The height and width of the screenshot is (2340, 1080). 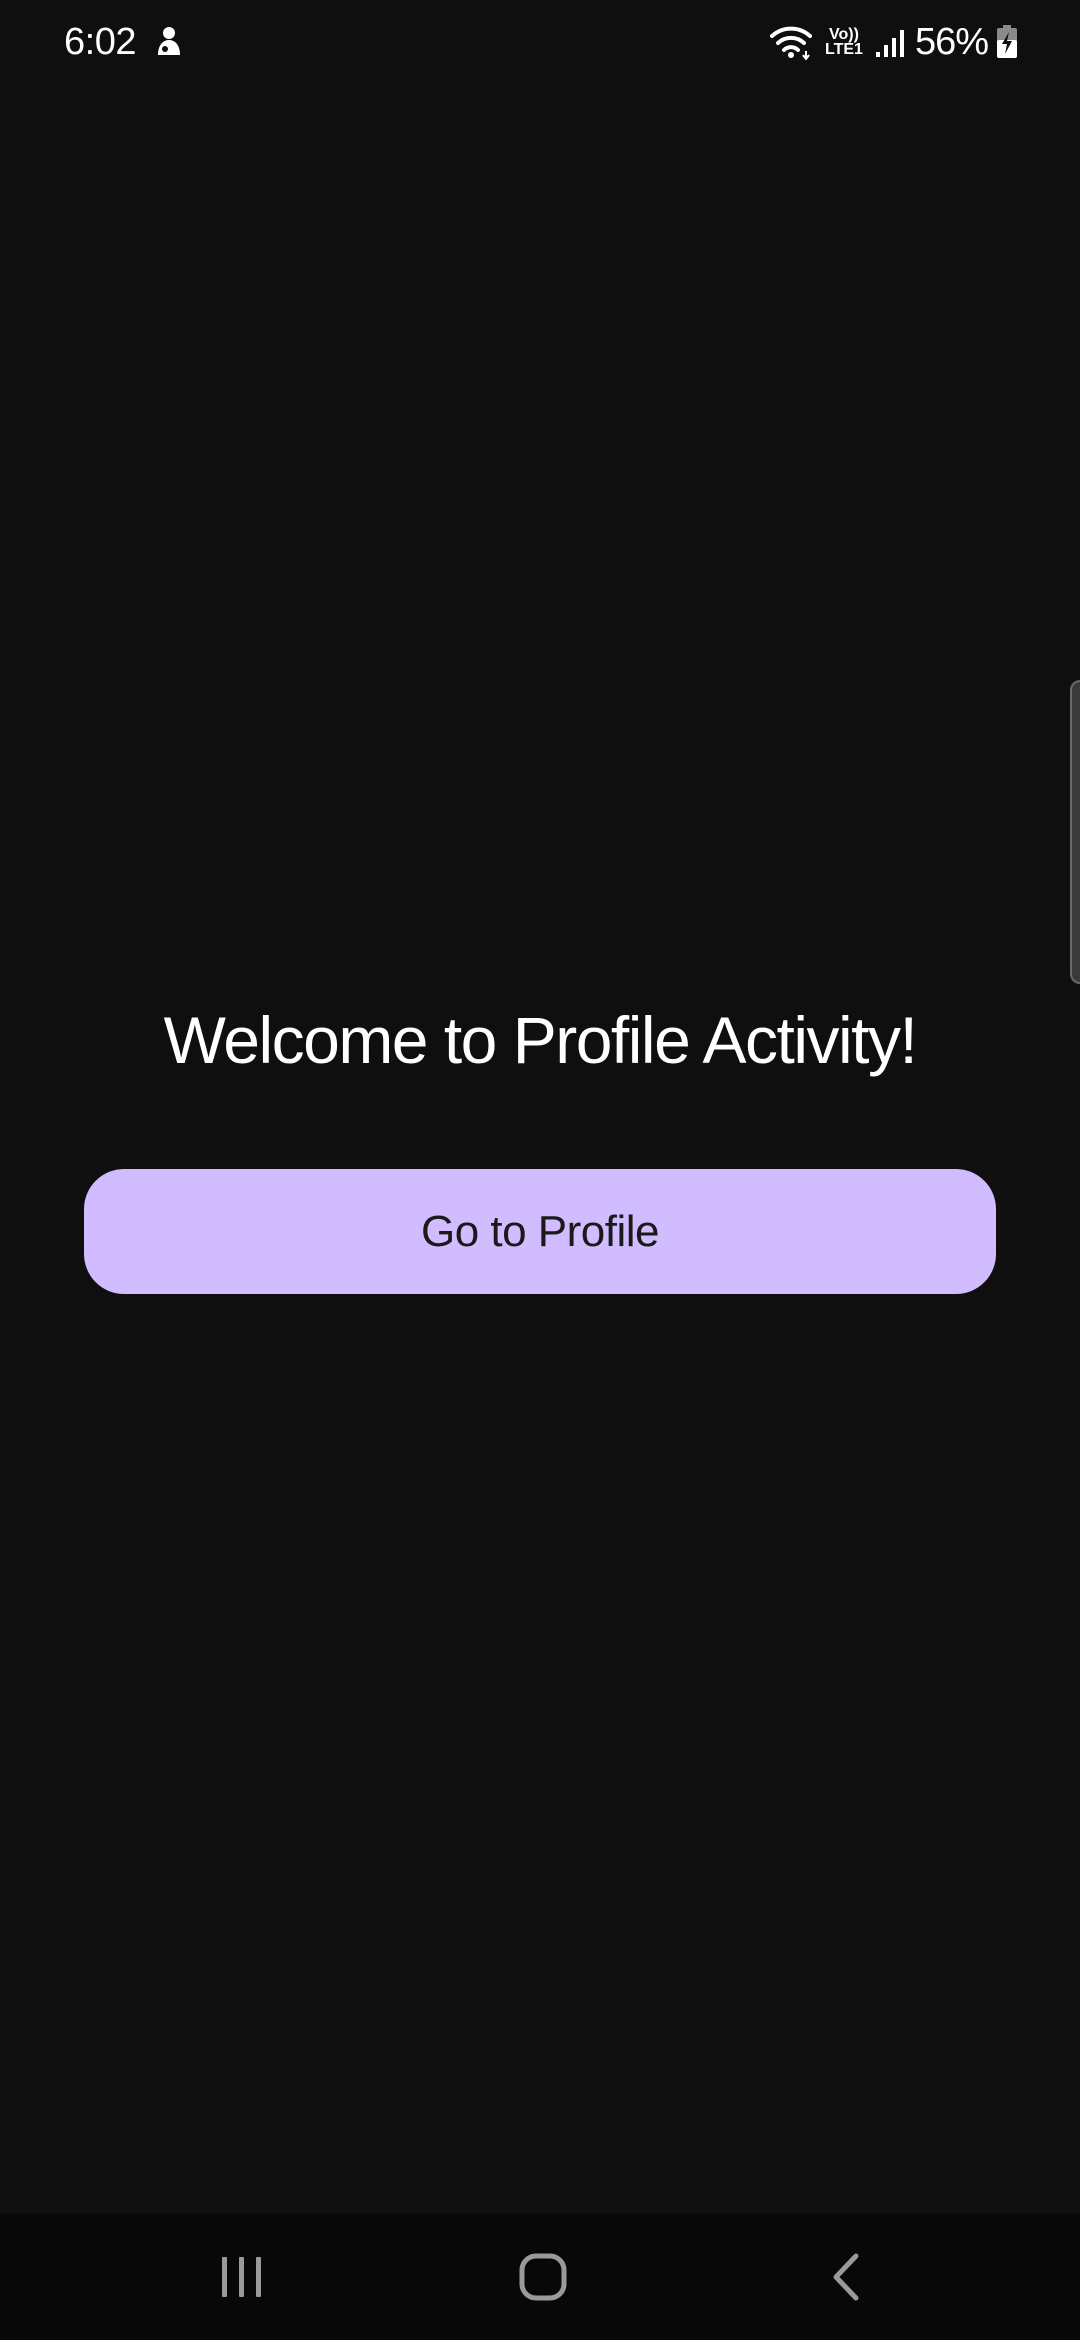 I want to click on status-time: 6:02, so click(x=100, y=41).